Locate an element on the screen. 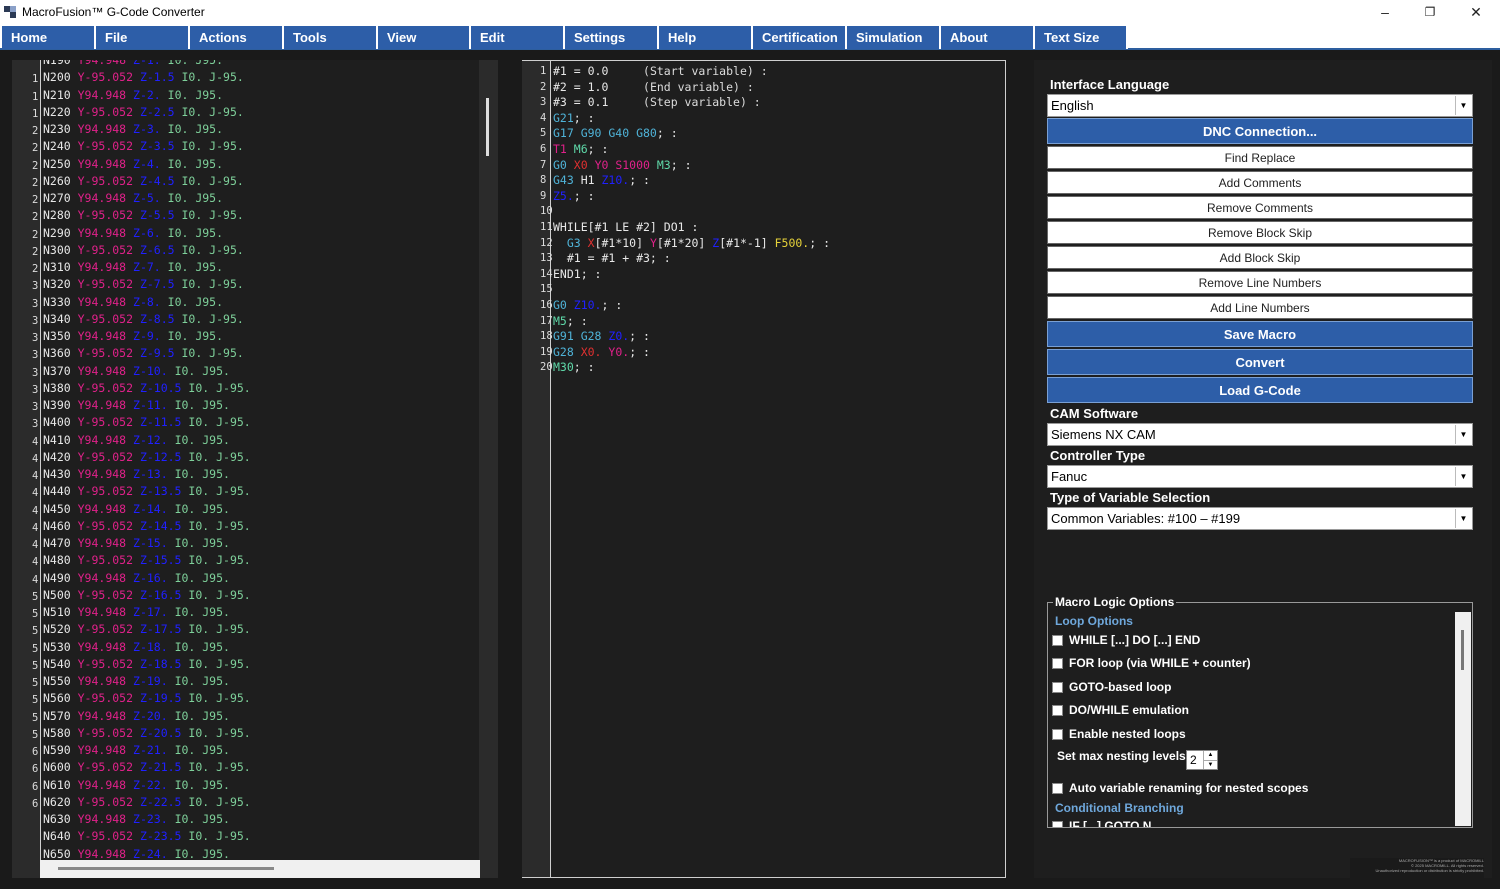  restore-button: ❐ is located at coordinates (1430, 12).